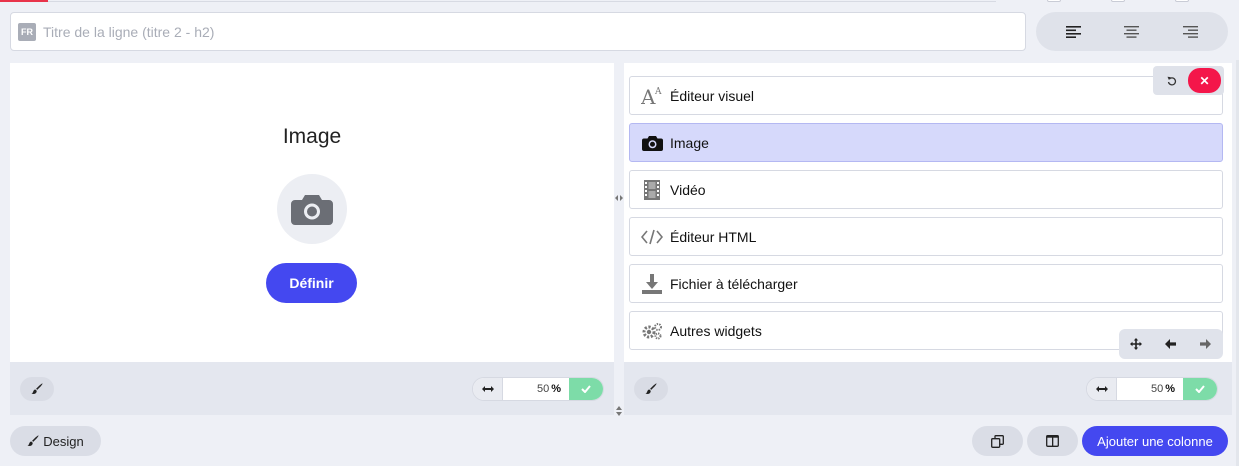  I want to click on widget-label: Éditeur visuel, so click(712, 95).